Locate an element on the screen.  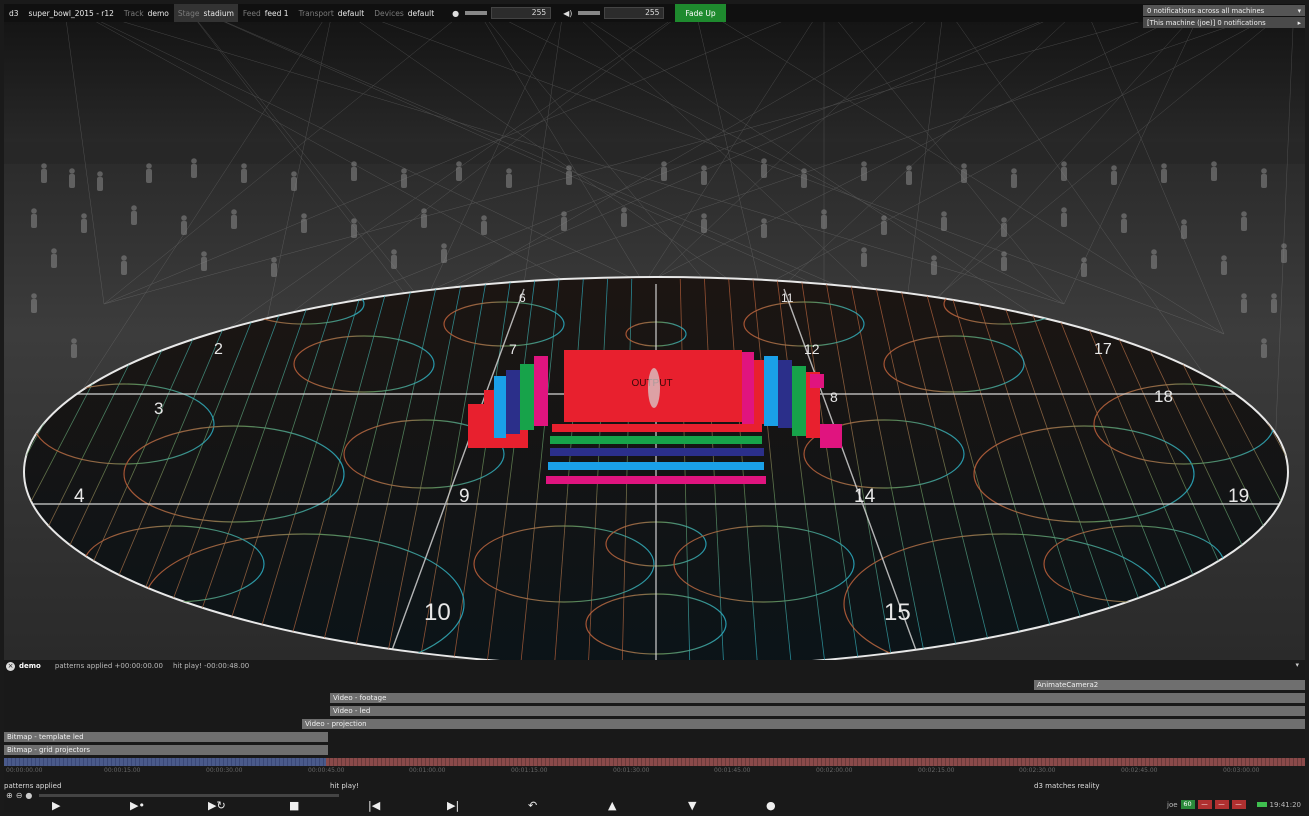
volume-slider is located at coordinates (589, 13).